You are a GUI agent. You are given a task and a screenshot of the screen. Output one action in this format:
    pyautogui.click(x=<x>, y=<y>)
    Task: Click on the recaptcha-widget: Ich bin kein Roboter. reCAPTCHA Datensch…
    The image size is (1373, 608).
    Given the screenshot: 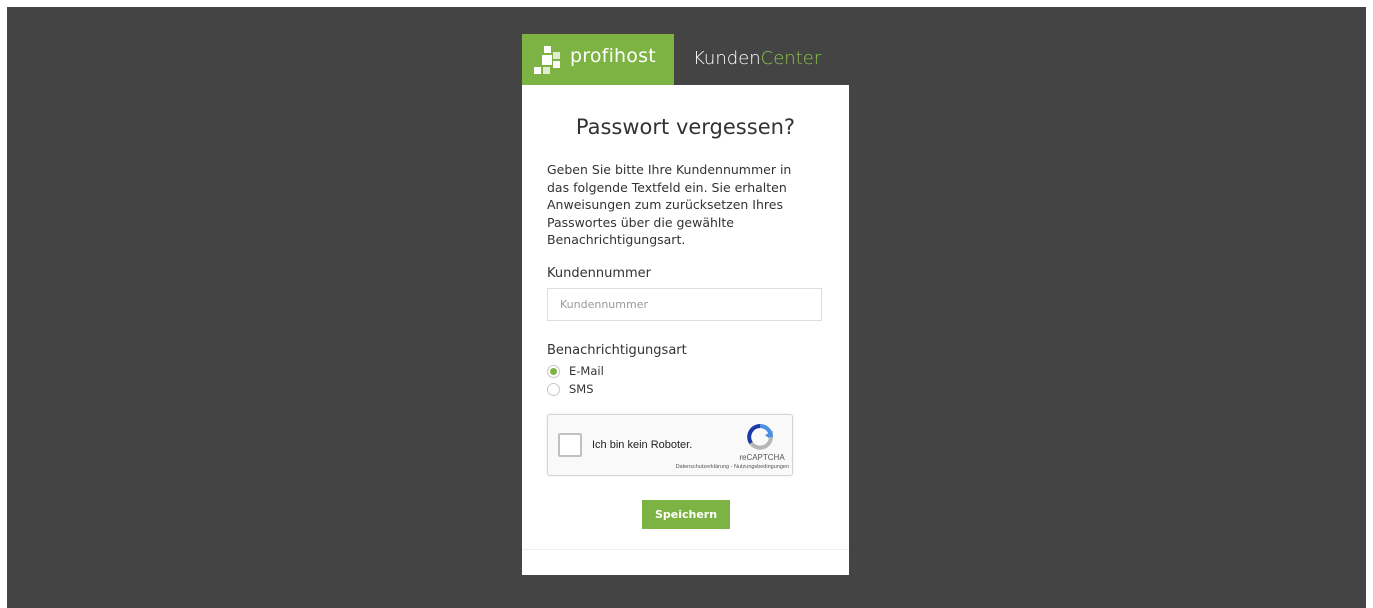 What is the action you would take?
    pyautogui.click(x=670, y=445)
    